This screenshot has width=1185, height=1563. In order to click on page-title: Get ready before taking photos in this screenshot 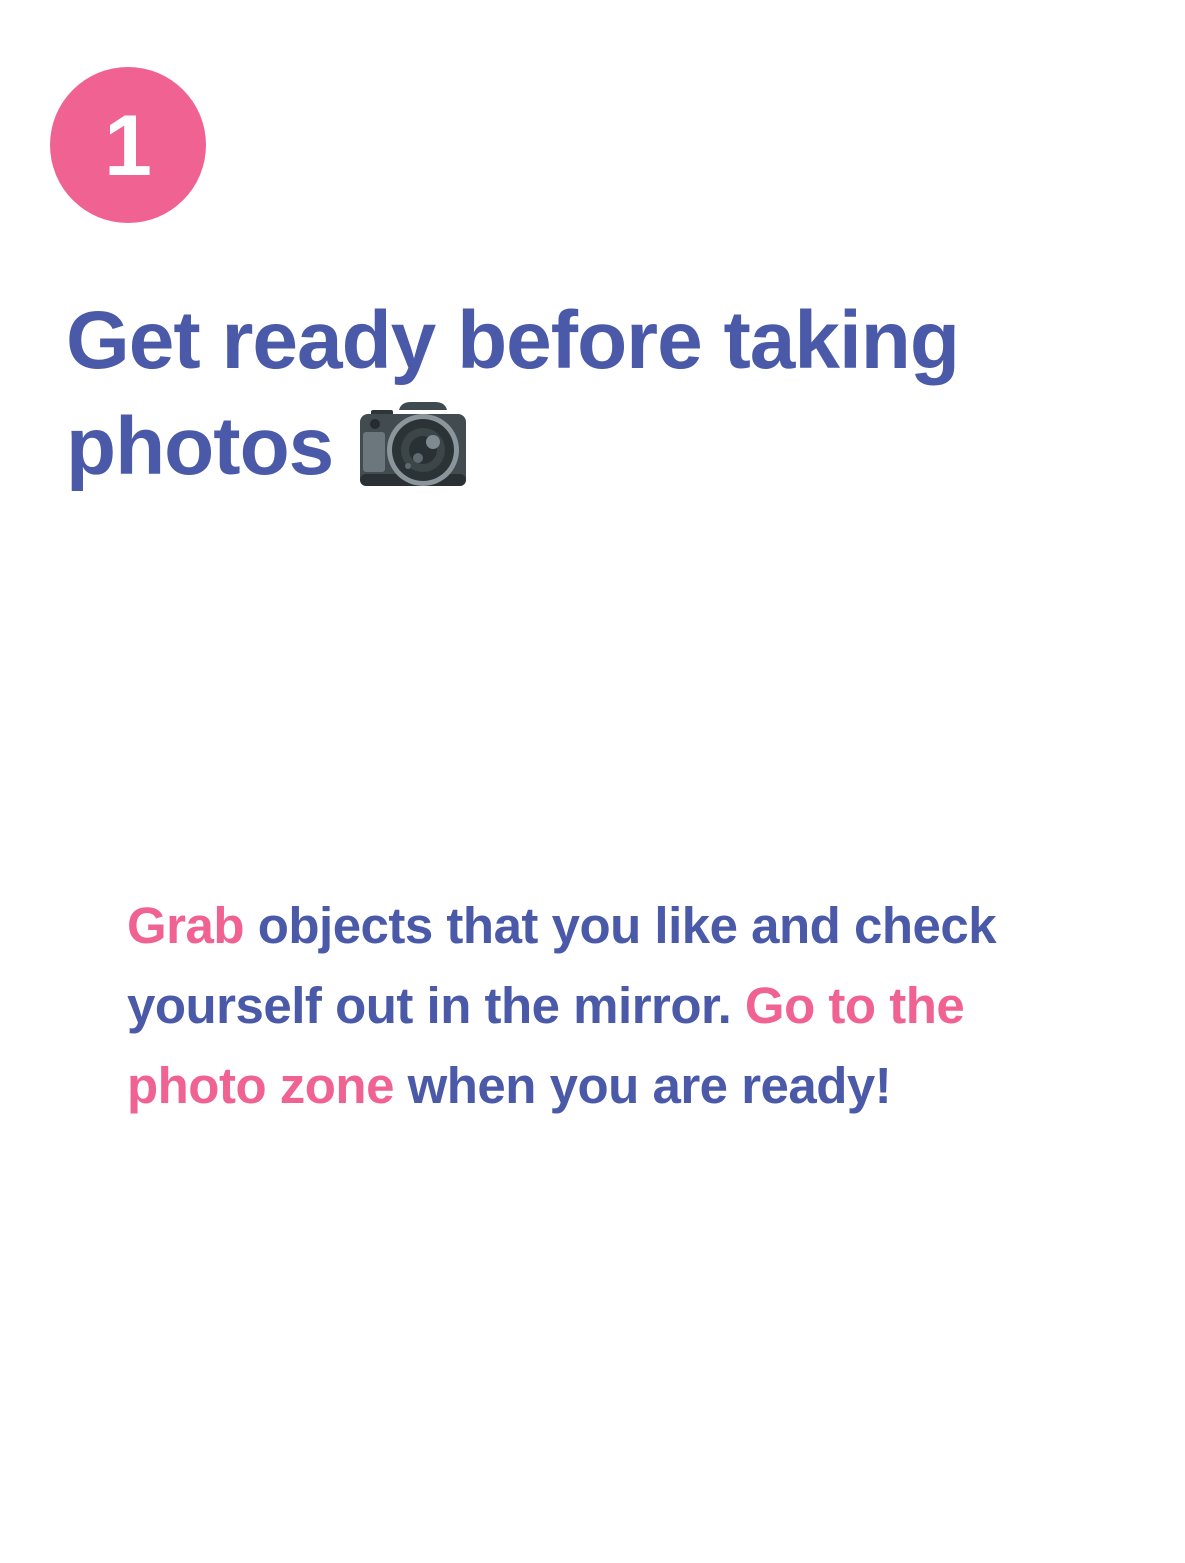, I will do `click(586, 394)`.